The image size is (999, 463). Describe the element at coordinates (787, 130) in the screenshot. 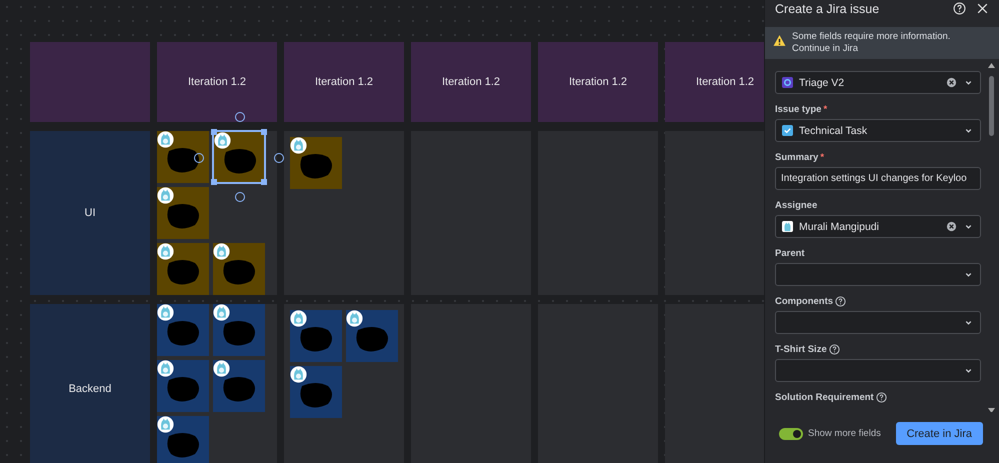

I see `task-icon` at that location.